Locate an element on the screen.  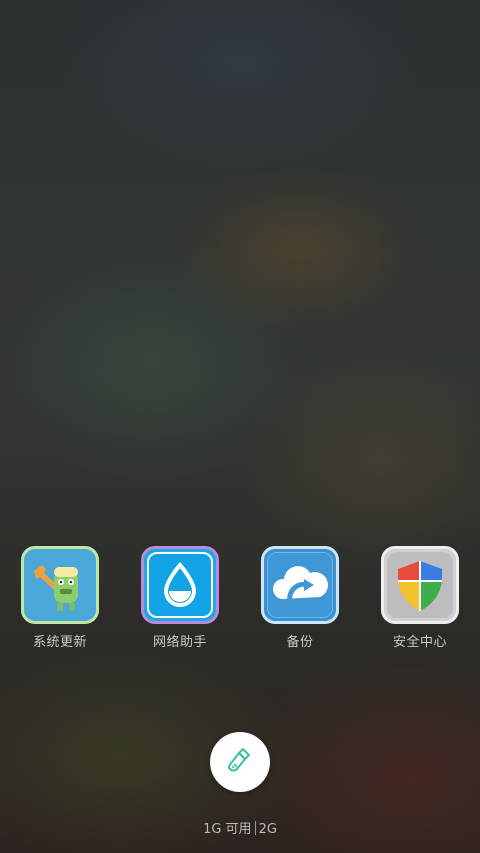
clean-memory-button is located at coordinates (240, 762).